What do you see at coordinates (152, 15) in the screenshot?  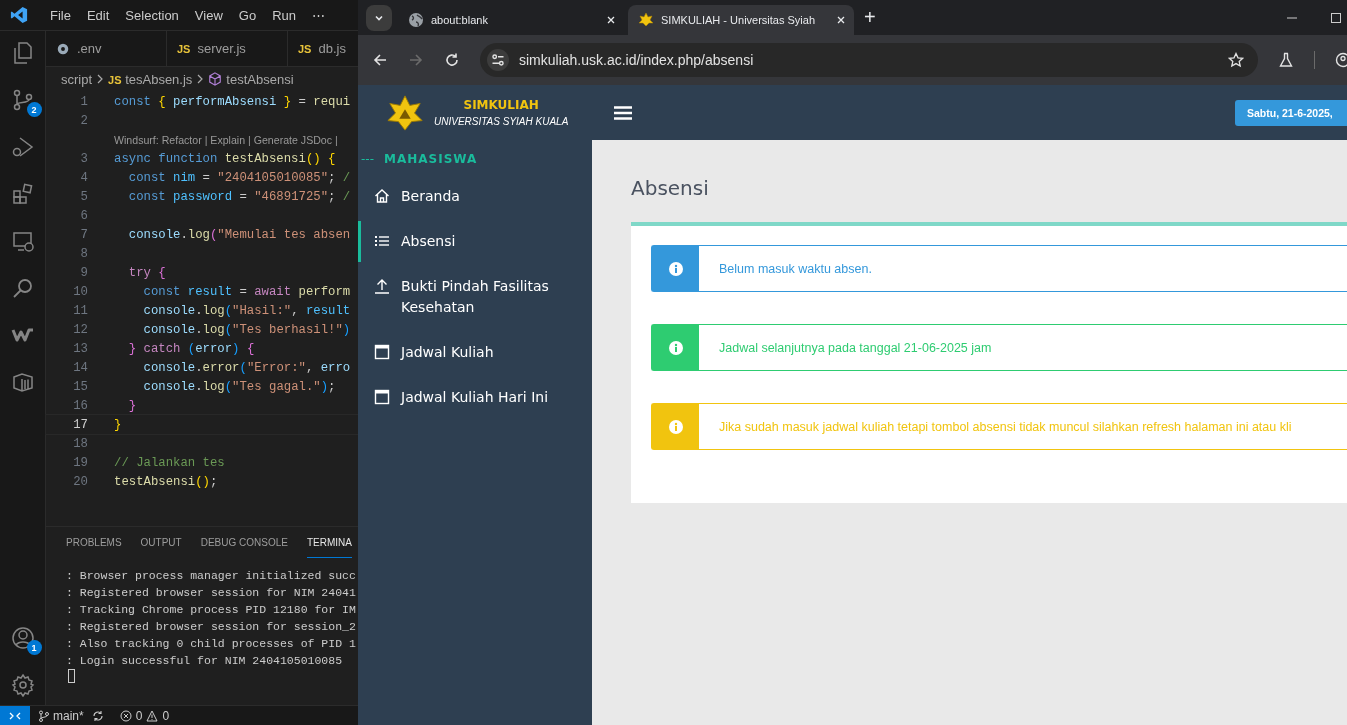 I see `menu-item: Selection` at bounding box center [152, 15].